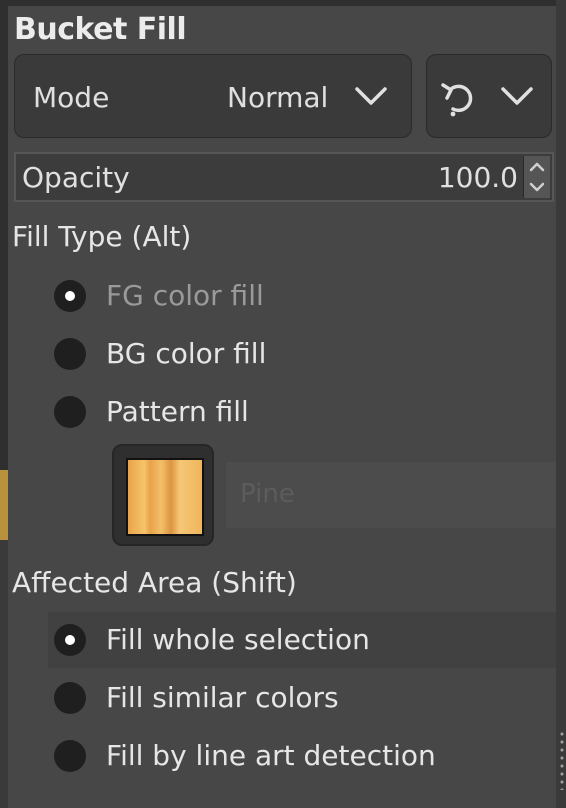 The height and width of the screenshot is (808, 566). What do you see at coordinates (267, 494) in the screenshot?
I see `pattern-name: Pine` at bounding box center [267, 494].